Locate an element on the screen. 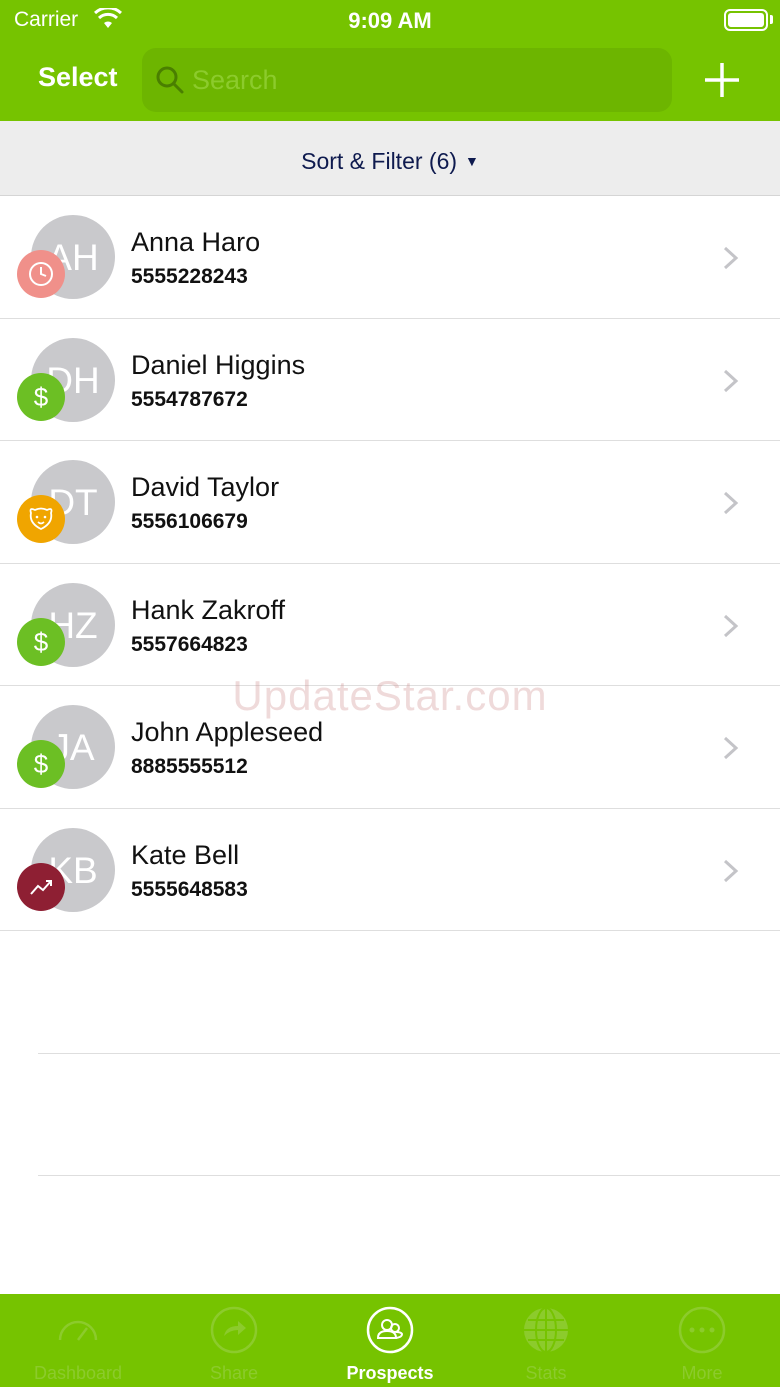 The width and height of the screenshot is (780, 1387). tab-bar: Dashboard Share Prospects Stats More is located at coordinates (390, 1340).